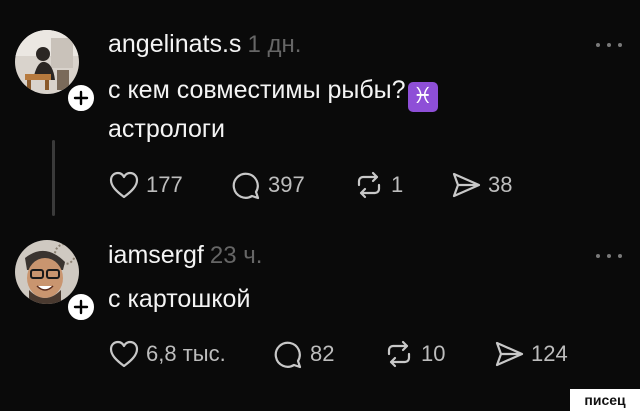 The image size is (640, 411). What do you see at coordinates (166, 129) in the screenshot?
I see `post-text-line: астрологи` at bounding box center [166, 129].